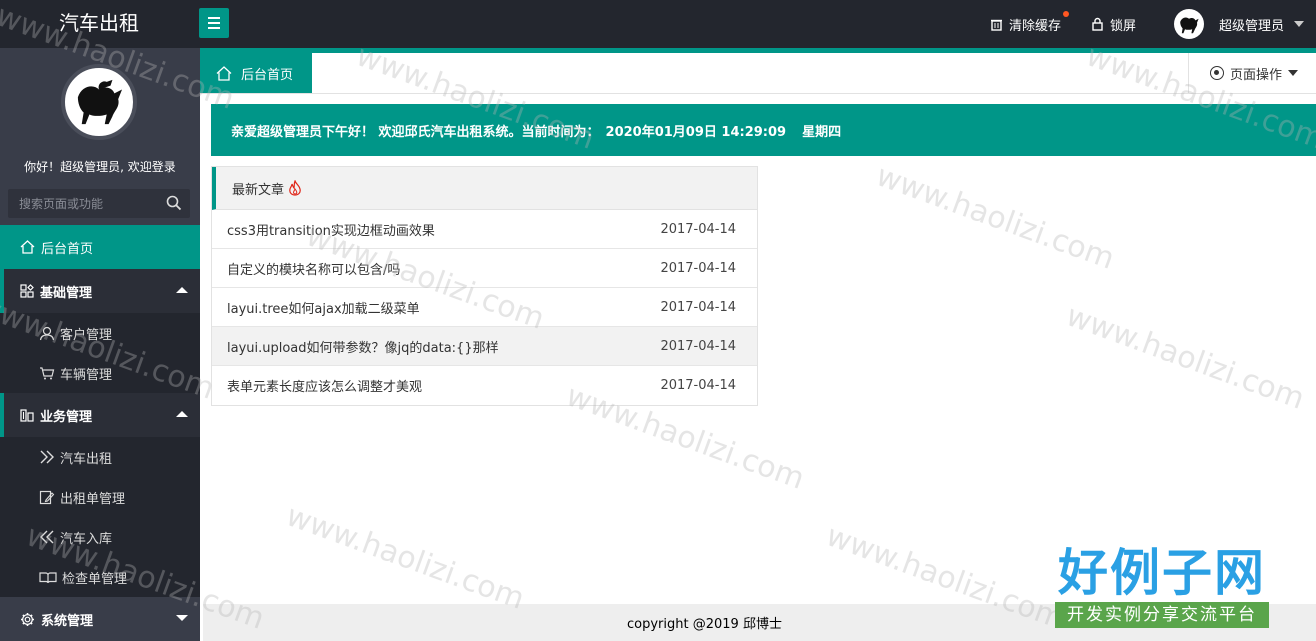 The height and width of the screenshot is (641, 1316). I want to click on tab-home: 后台首页, so click(256, 73).